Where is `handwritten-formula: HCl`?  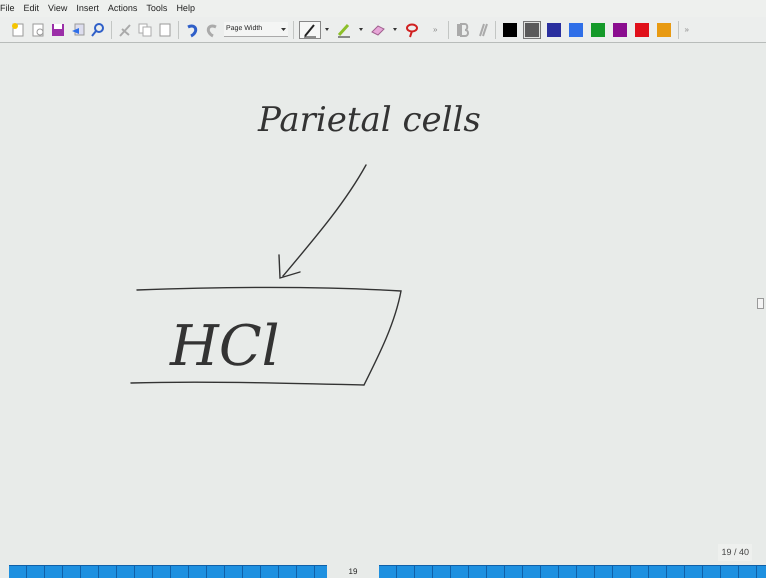
handwritten-formula: HCl is located at coordinates (225, 347).